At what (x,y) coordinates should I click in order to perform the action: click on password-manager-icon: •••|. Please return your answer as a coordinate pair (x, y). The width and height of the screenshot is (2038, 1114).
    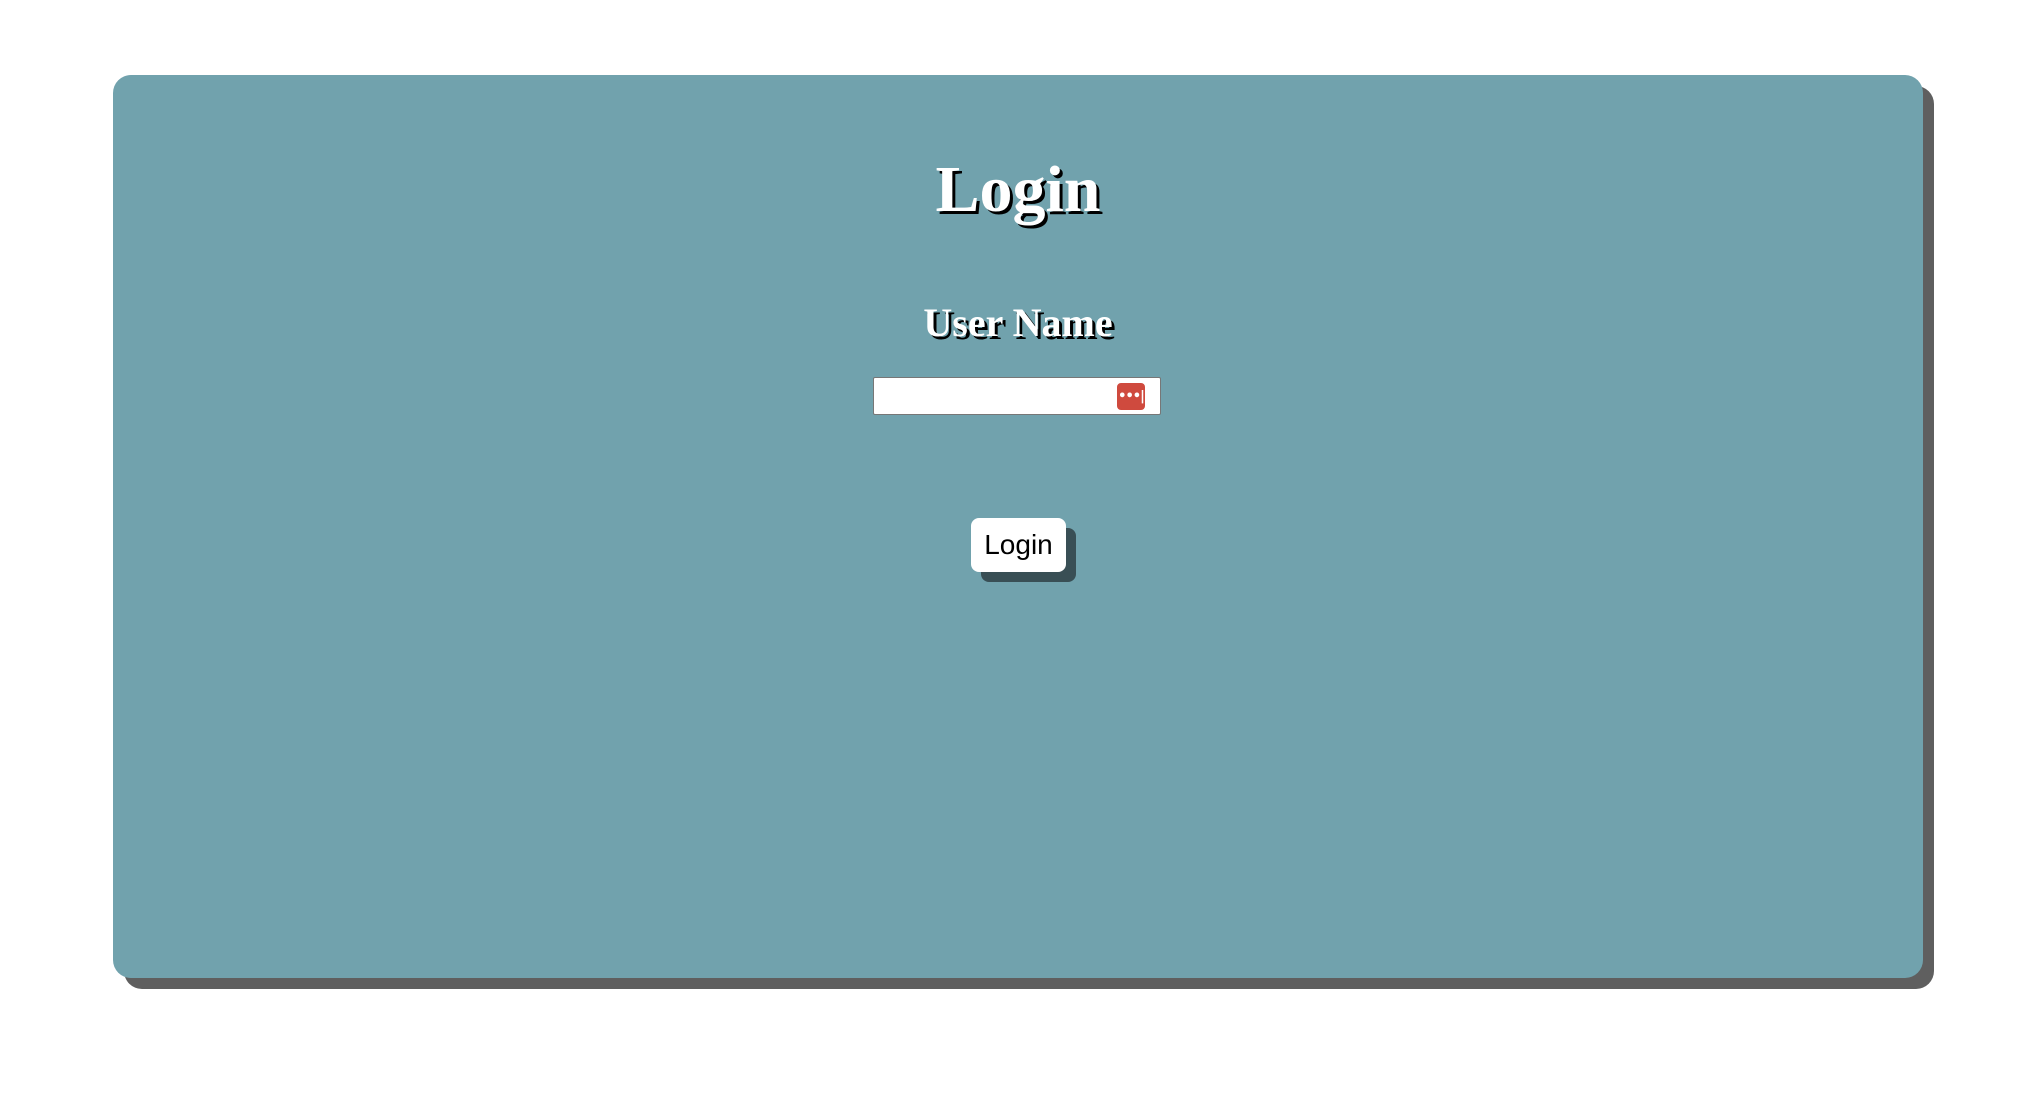
    Looking at the image, I should click on (1131, 396).